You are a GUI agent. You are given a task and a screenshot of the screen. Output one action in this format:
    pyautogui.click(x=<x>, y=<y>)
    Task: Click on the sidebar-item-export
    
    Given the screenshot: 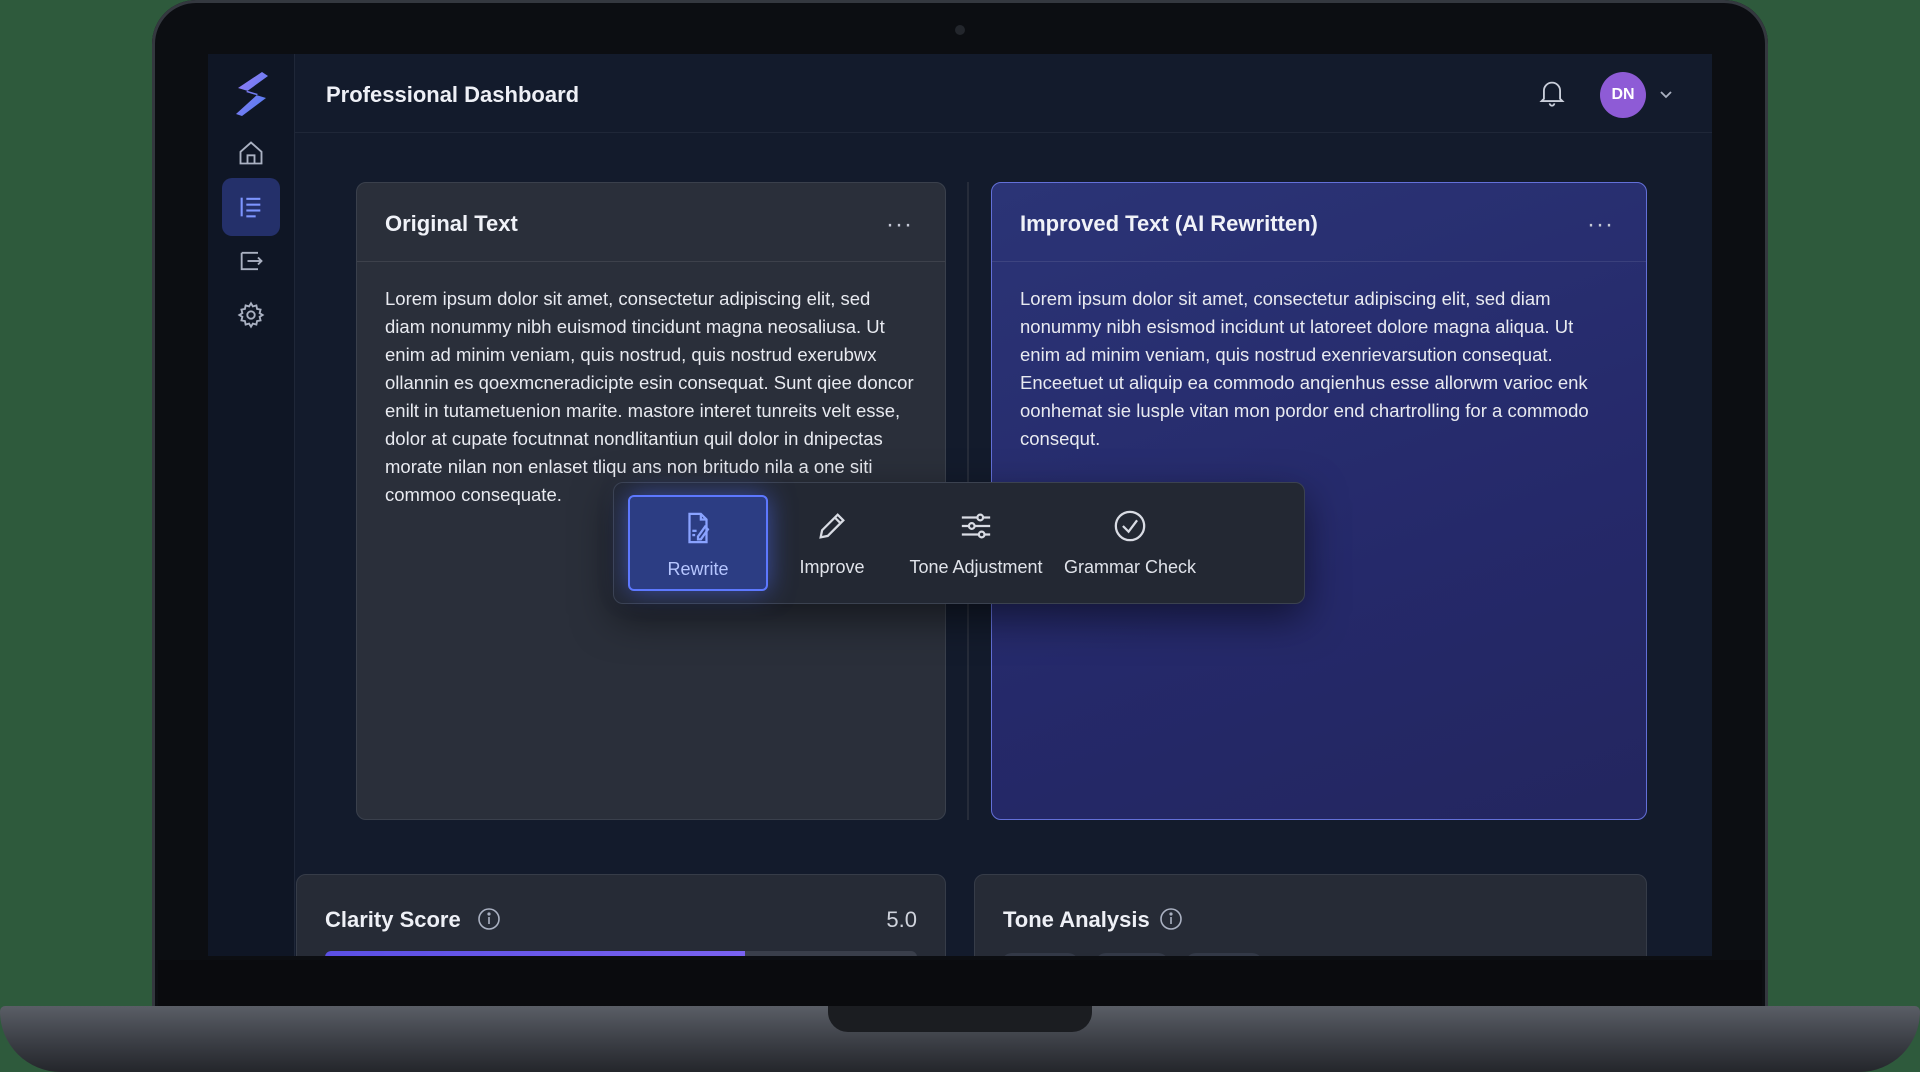 What is the action you would take?
    pyautogui.click(x=251, y=261)
    